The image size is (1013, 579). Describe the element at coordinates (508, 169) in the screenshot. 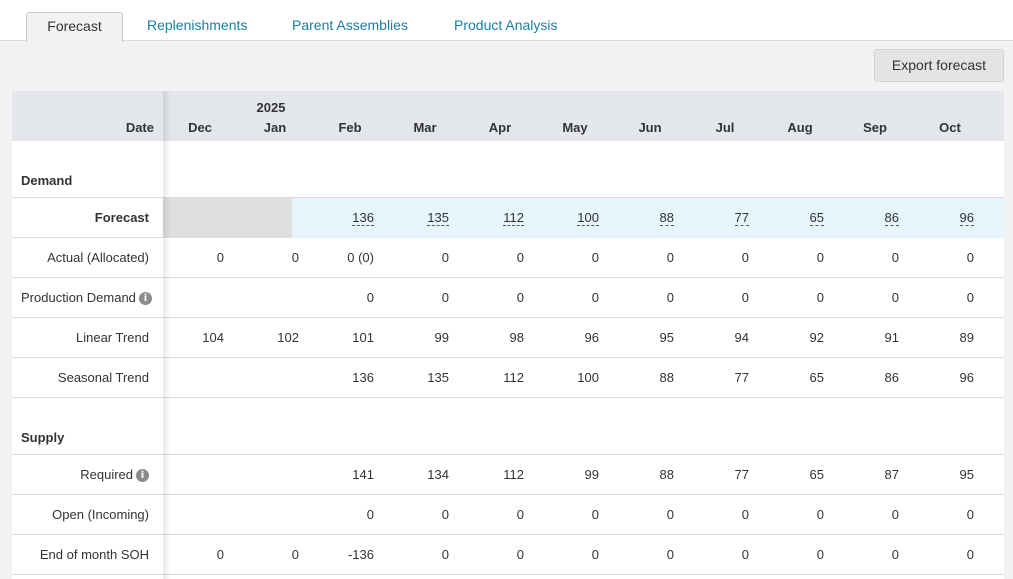

I see `section-demand: Demand` at that location.